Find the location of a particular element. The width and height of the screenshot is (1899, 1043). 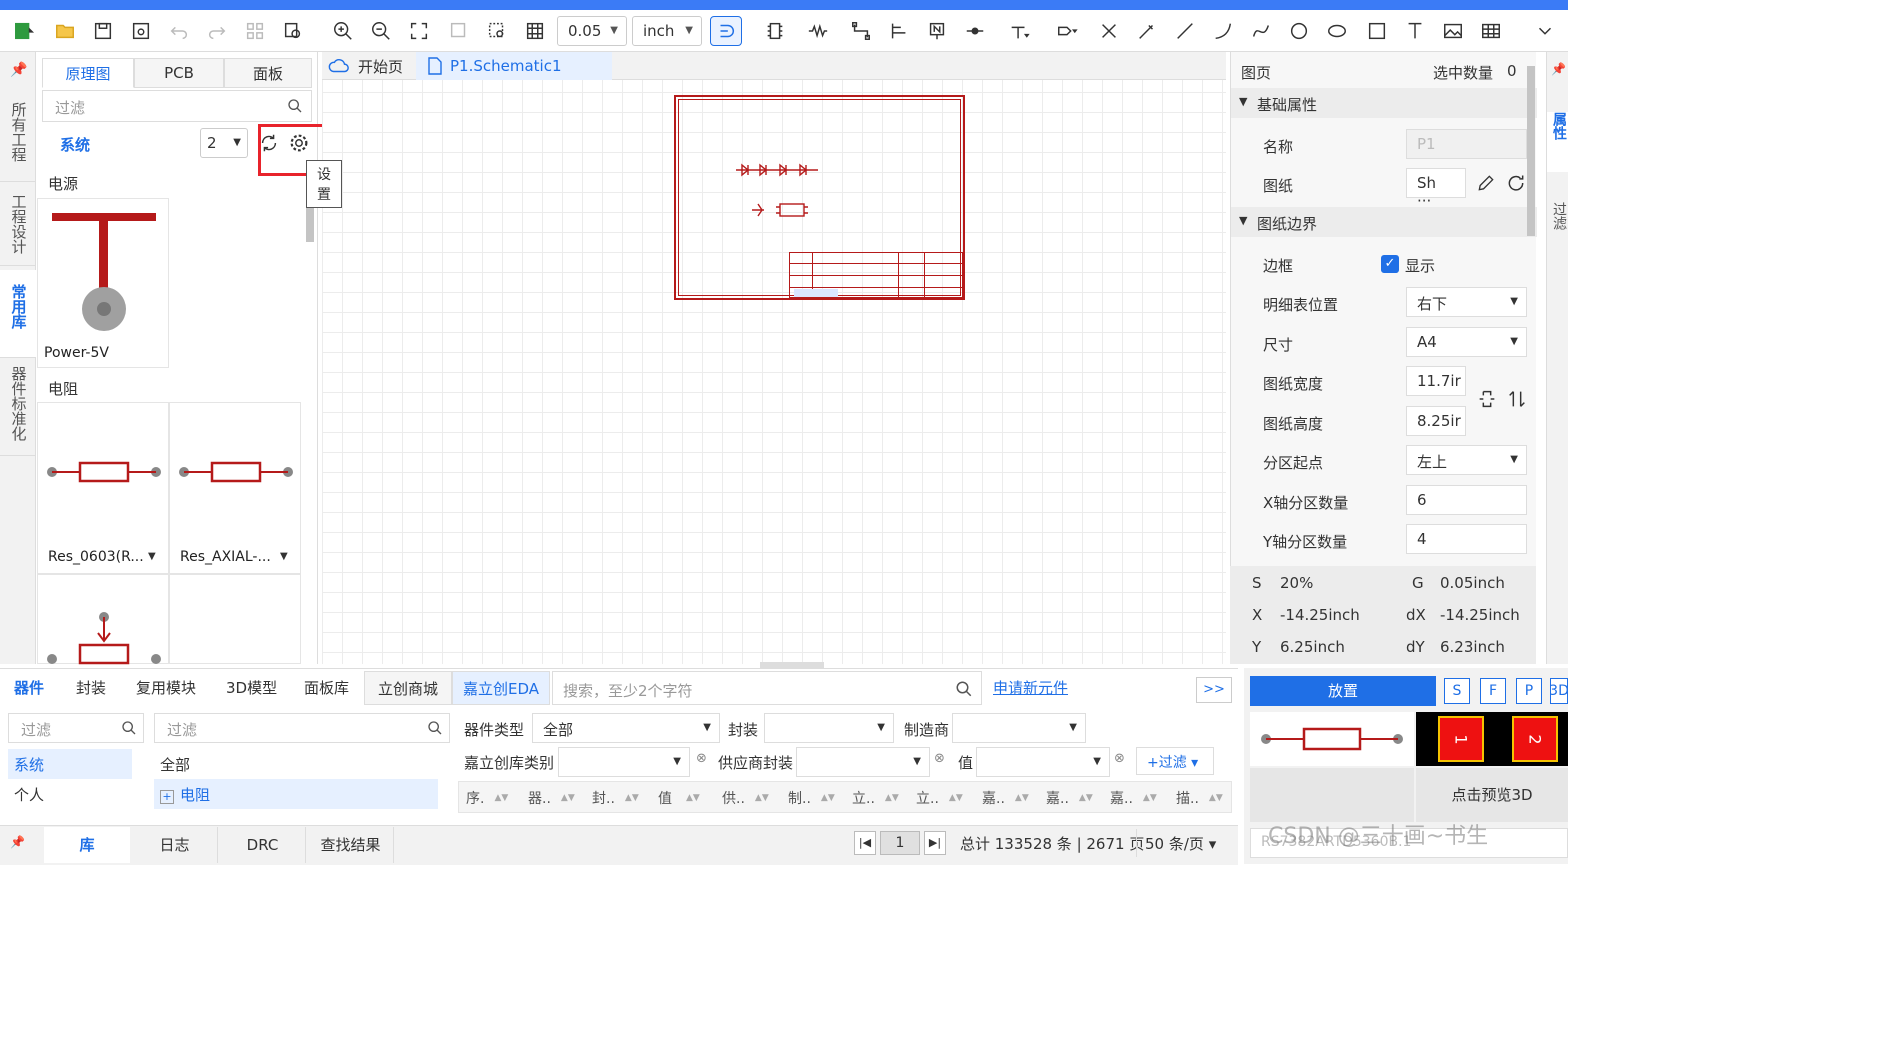

library-filter-input: 过滤 is located at coordinates (177, 106).